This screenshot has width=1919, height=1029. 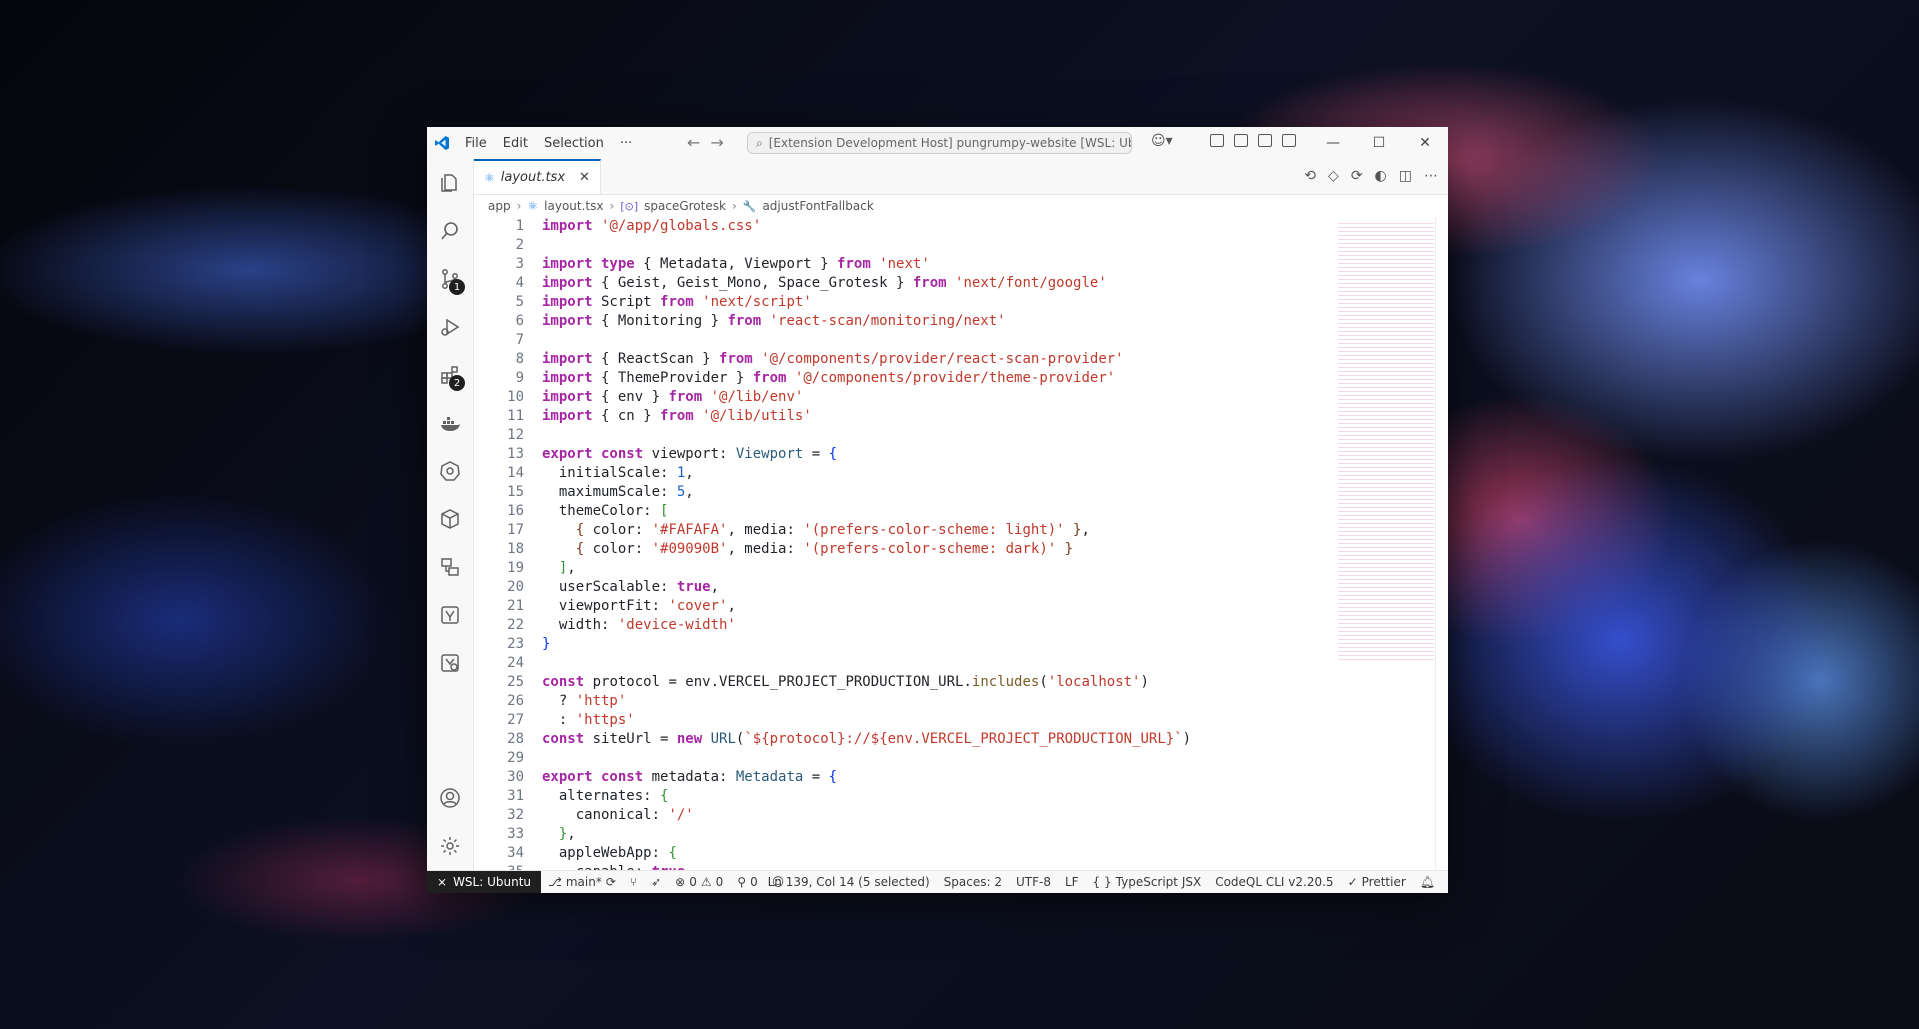 I want to click on breadcrumb-app: app, so click(x=499, y=206).